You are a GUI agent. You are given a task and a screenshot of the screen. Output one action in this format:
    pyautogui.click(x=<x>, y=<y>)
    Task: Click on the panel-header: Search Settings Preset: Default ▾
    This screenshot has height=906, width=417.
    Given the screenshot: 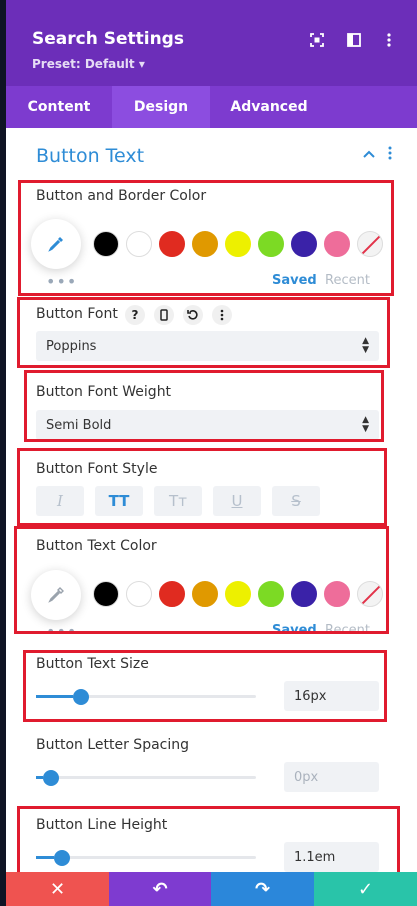 What is the action you would take?
    pyautogui.click(x=211, y=43)
    